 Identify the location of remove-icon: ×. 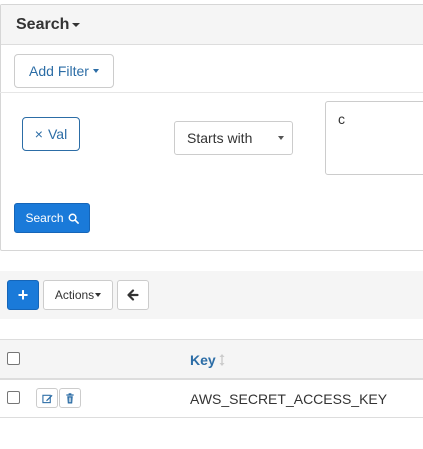
(39, 134).